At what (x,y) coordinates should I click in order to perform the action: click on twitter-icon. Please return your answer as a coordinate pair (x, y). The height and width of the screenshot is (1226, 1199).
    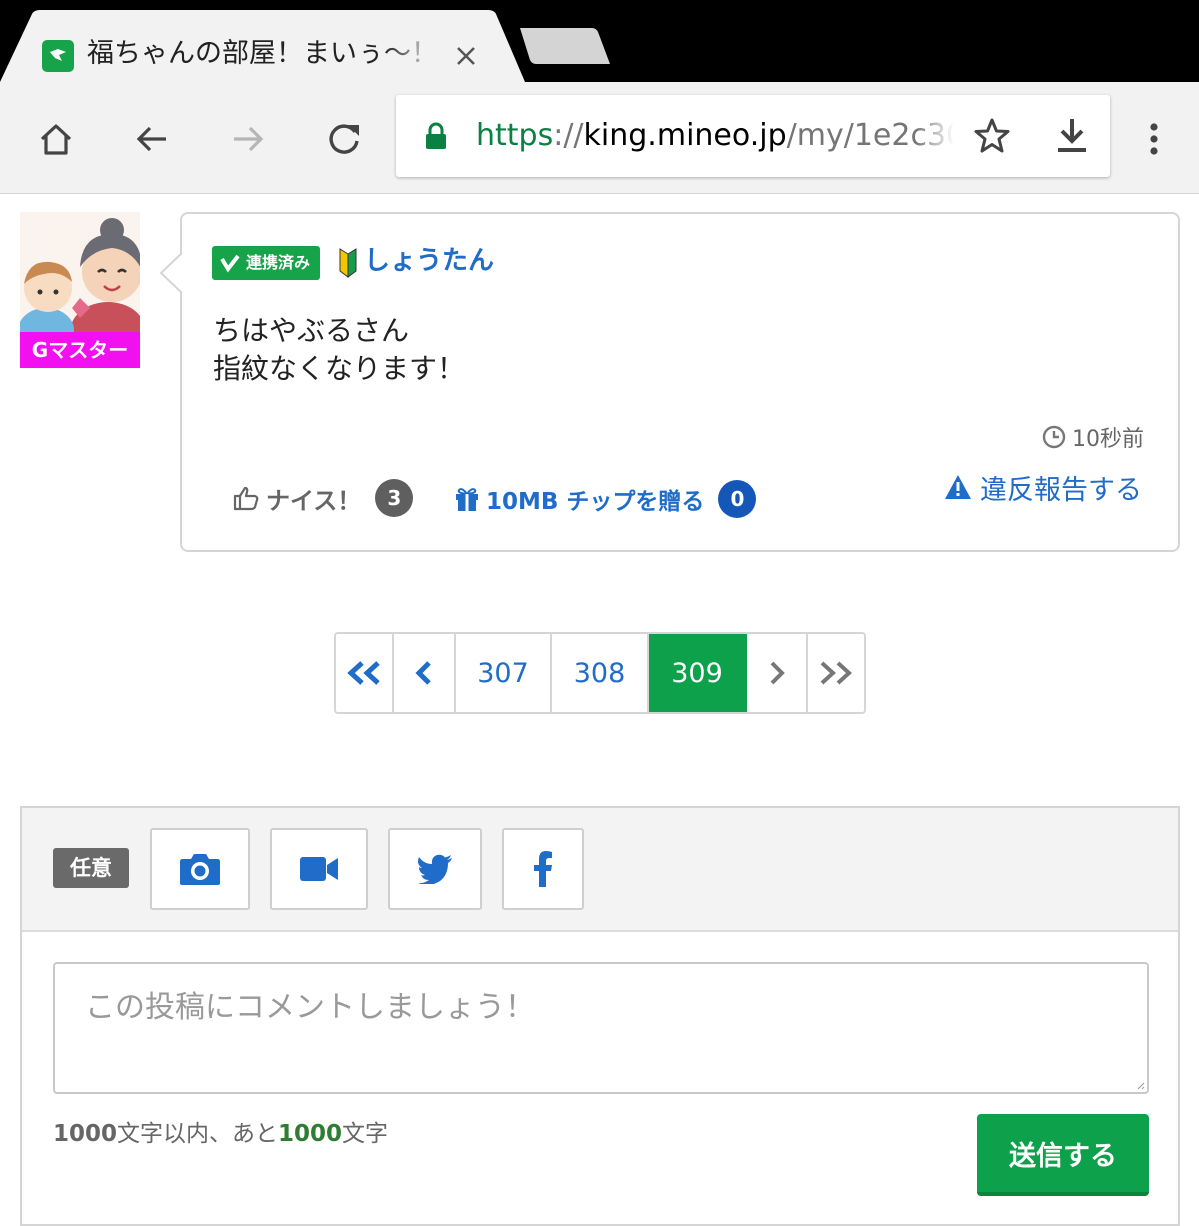
    Looking at the image, I should click on (435, 869).